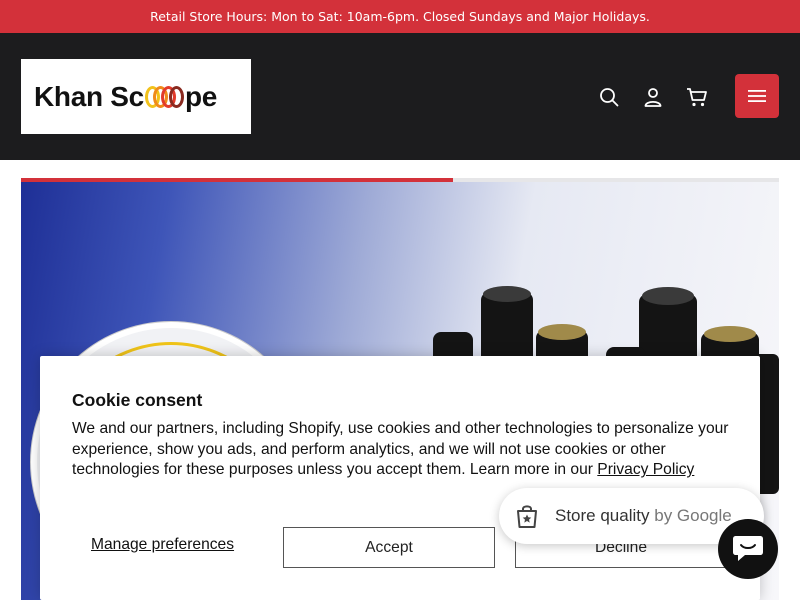 The width and height of the screenshot is (800, 600). Describe the element at coordinates (645, 469) in the screenshot. I see `privacy-policy-link: Privacy Policy` at that location.